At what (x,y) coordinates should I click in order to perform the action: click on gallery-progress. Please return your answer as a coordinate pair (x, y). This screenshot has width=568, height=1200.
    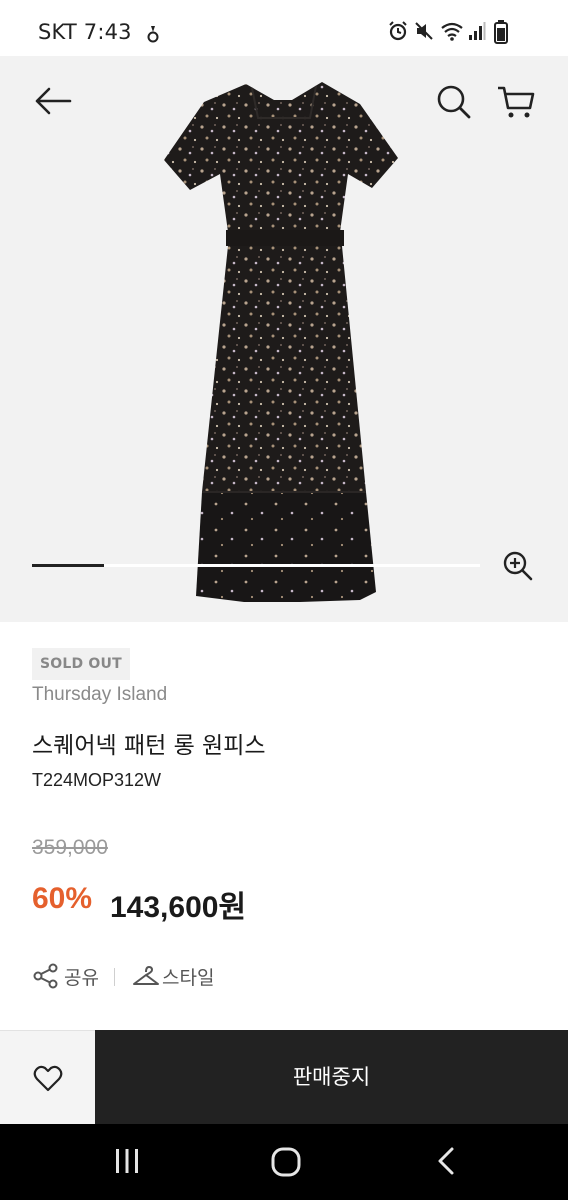
    Looking at the image, I should click on (256, 565).